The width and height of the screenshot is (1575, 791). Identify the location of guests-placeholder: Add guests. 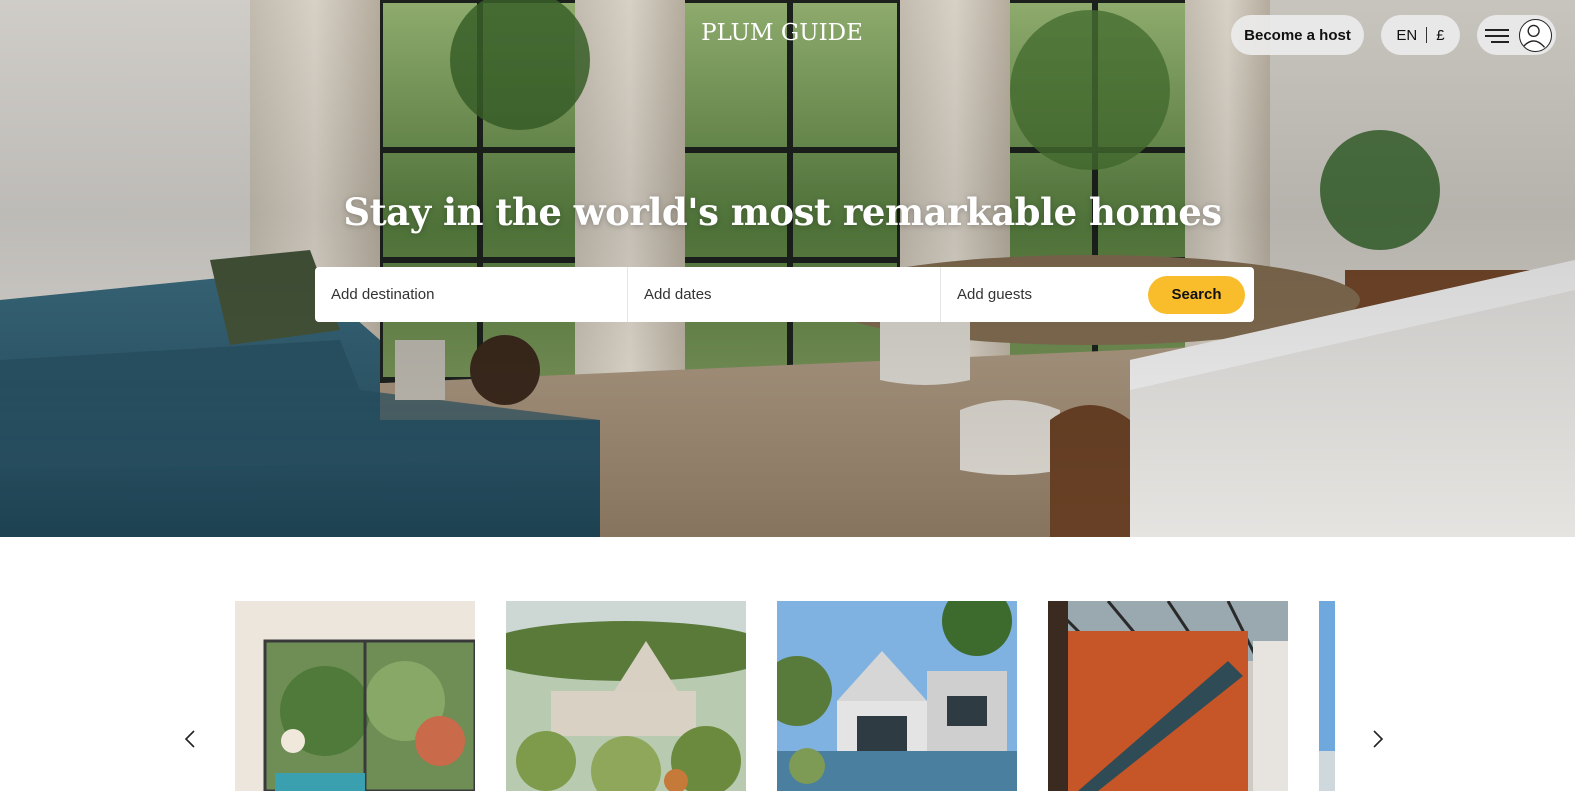
(995, 294).